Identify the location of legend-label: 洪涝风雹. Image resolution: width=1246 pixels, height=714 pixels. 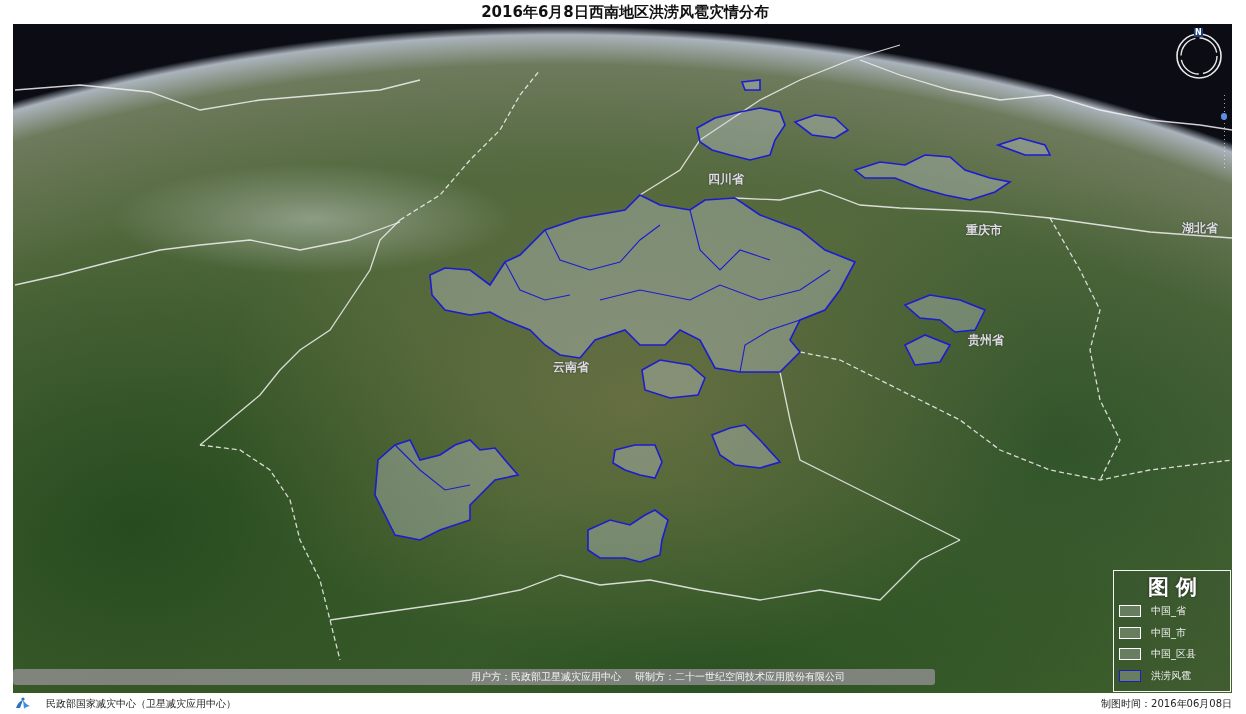
(1171, 676).